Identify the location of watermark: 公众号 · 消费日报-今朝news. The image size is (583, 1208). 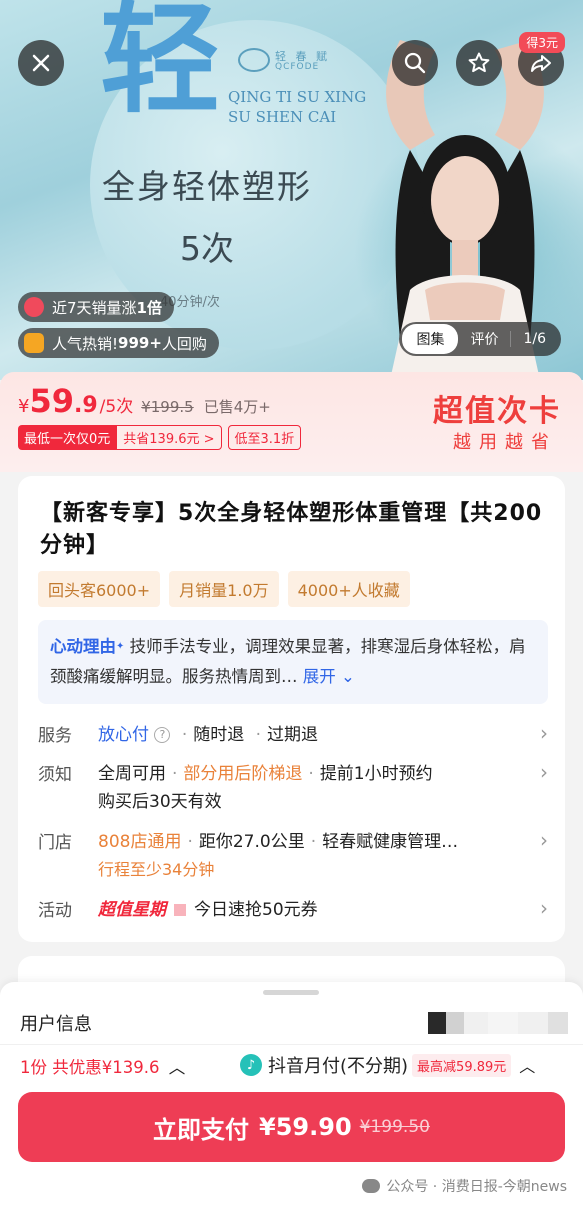
(464, 1186).